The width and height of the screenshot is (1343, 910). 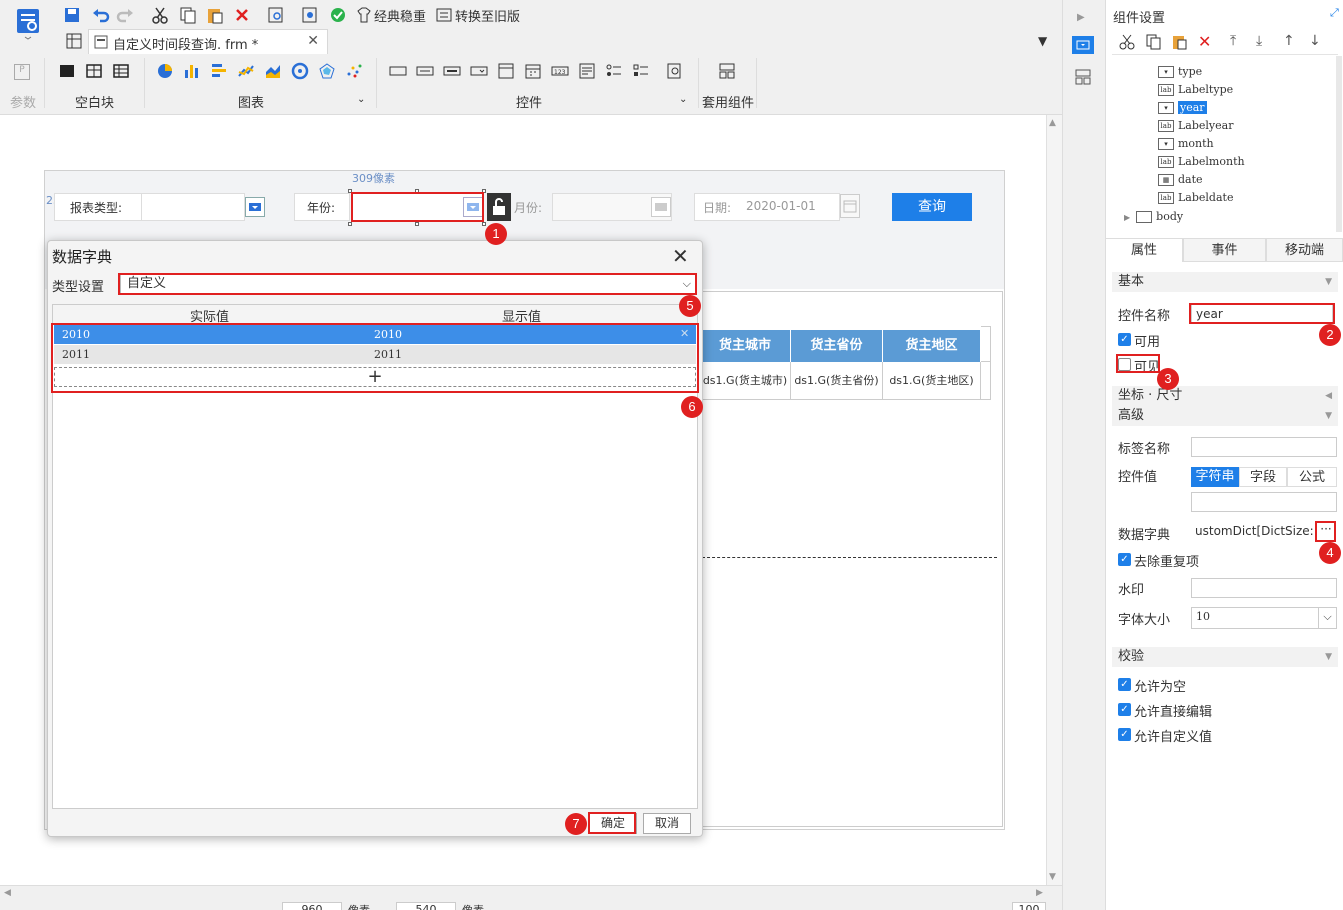 What do you see at coordinates (28, 23) in the screenshot?
I see `app-menu-icon` at bounding box center [28, 23].